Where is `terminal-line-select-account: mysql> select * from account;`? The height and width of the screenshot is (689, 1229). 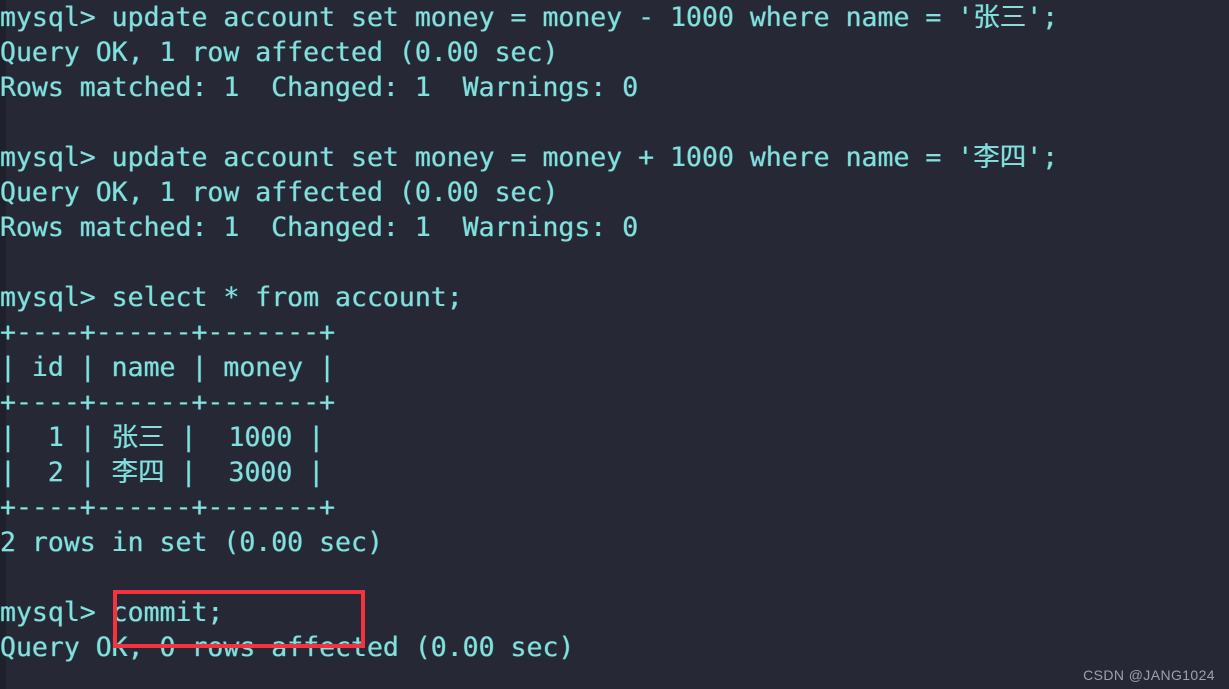 terminal-line-select-account: mysql> select * from account; is located at coordinates (231, 297).